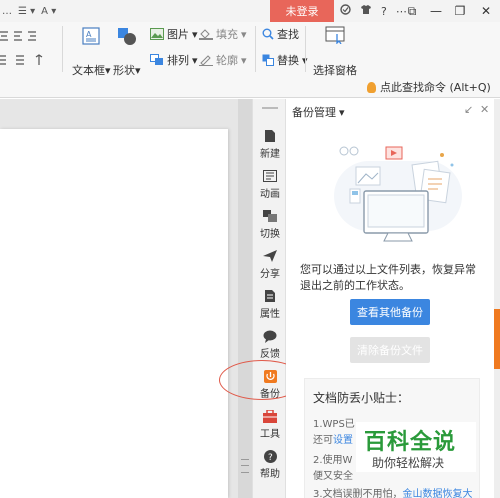 The height and width of the screenshot is (498, 500). What do you see at coordinates (270, 176) in the screenshot?
I see `animation-icon` at bounding box center [270, 176].